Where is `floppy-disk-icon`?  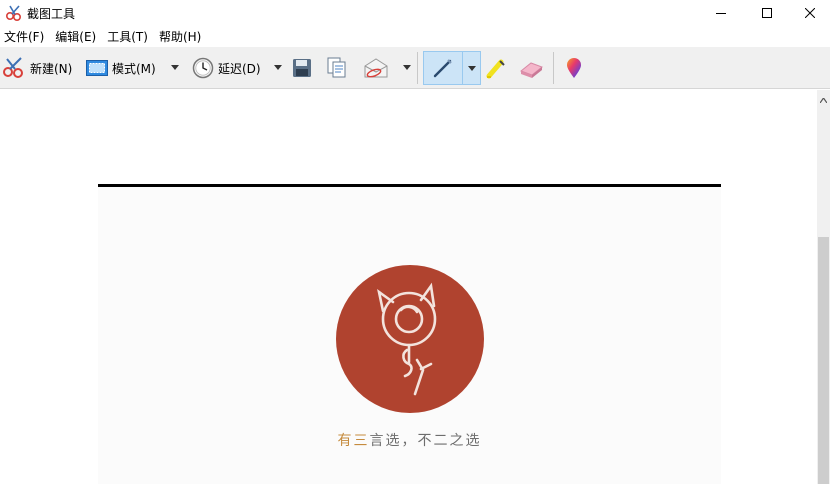 floppy-disk-icon is located at coordinates (302, 68).